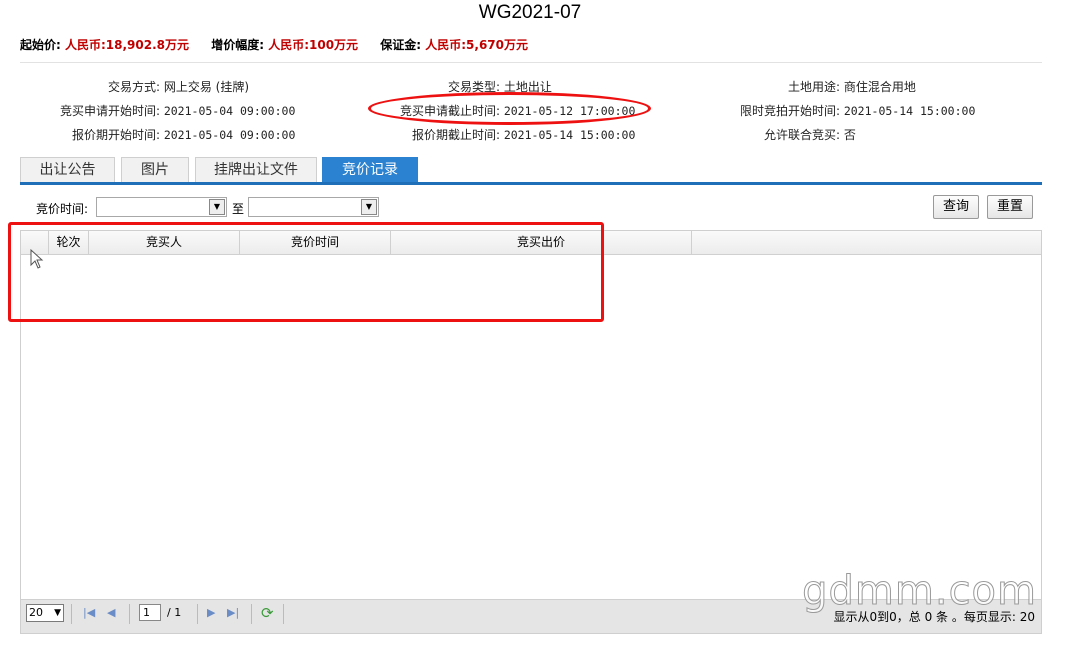 The image size is (1081, 655). I want to click on query-button: 查询, so click(956, 207).